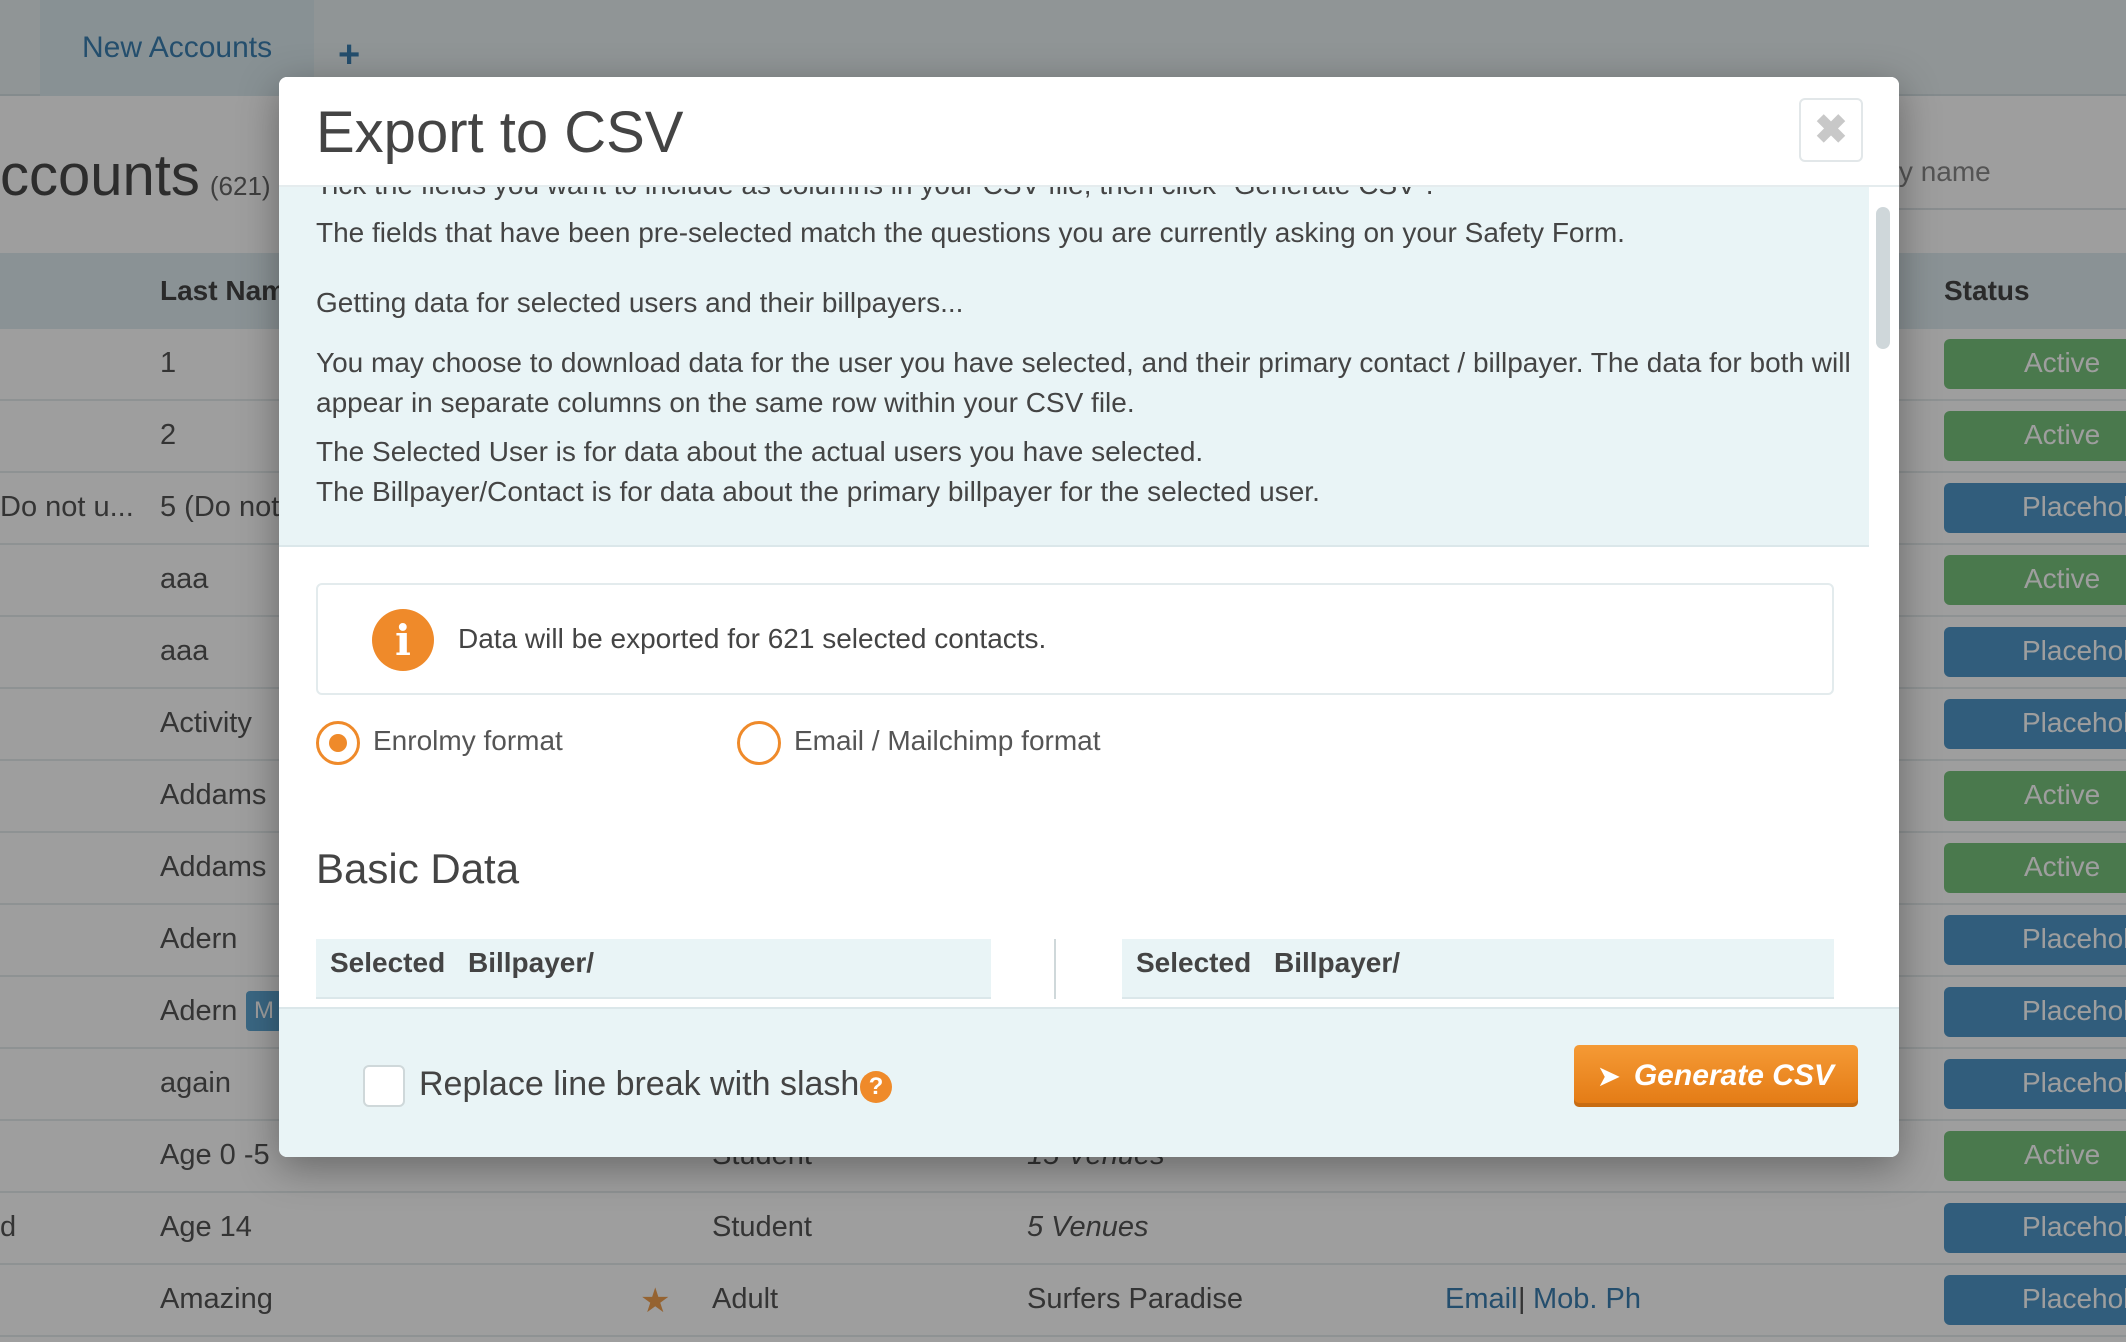 The width and height of the screenshot is (2126, 1342). What do you see at coordinates (468, 741) in the screenshot?
I see `enrolmy-format-label: Enrolmy format` at bounding box center [468, 741].